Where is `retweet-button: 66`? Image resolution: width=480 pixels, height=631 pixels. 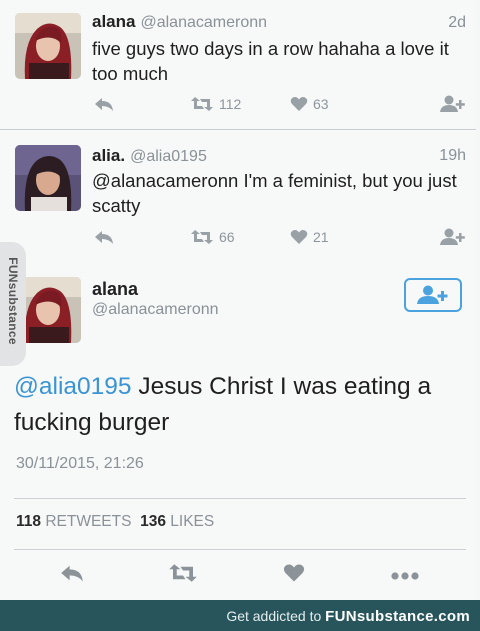 retweet-button: 66 is located at coordinates (212, 237).